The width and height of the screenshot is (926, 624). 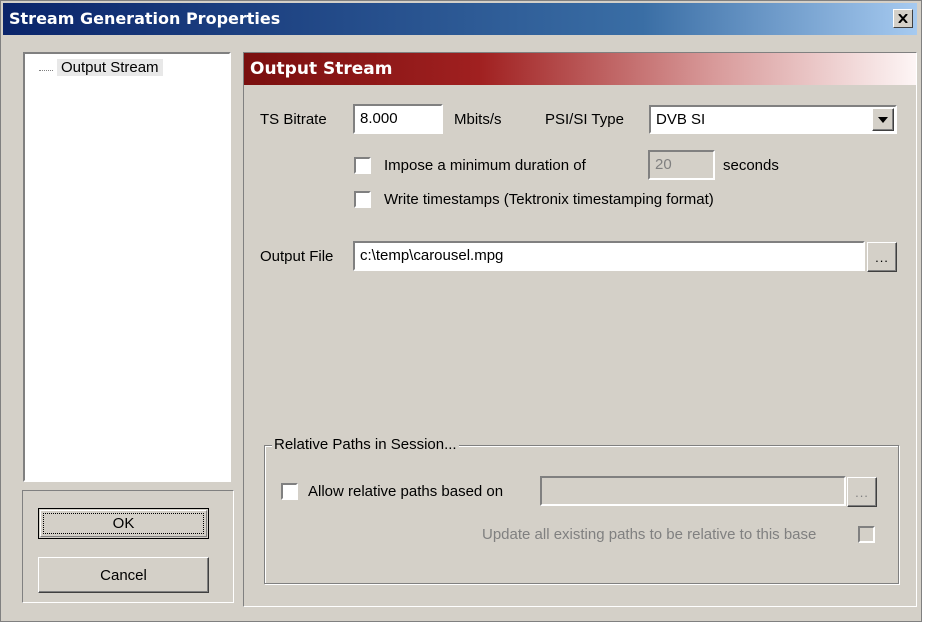 I want to click on ts-bitrate-label: TS Bitrate, so click(x=293, y=119).